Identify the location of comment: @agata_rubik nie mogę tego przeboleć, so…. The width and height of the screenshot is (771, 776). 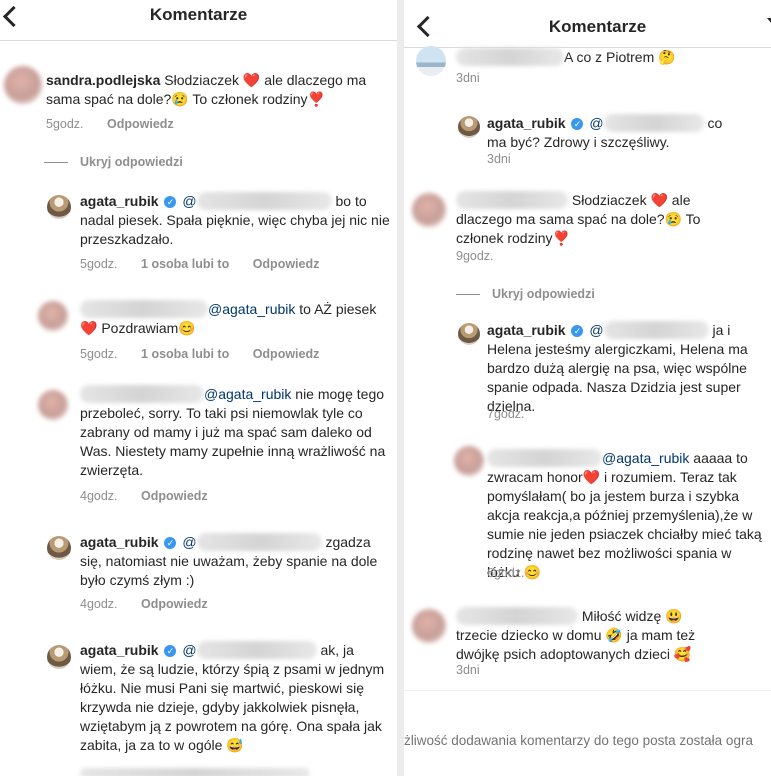
(236, 432).